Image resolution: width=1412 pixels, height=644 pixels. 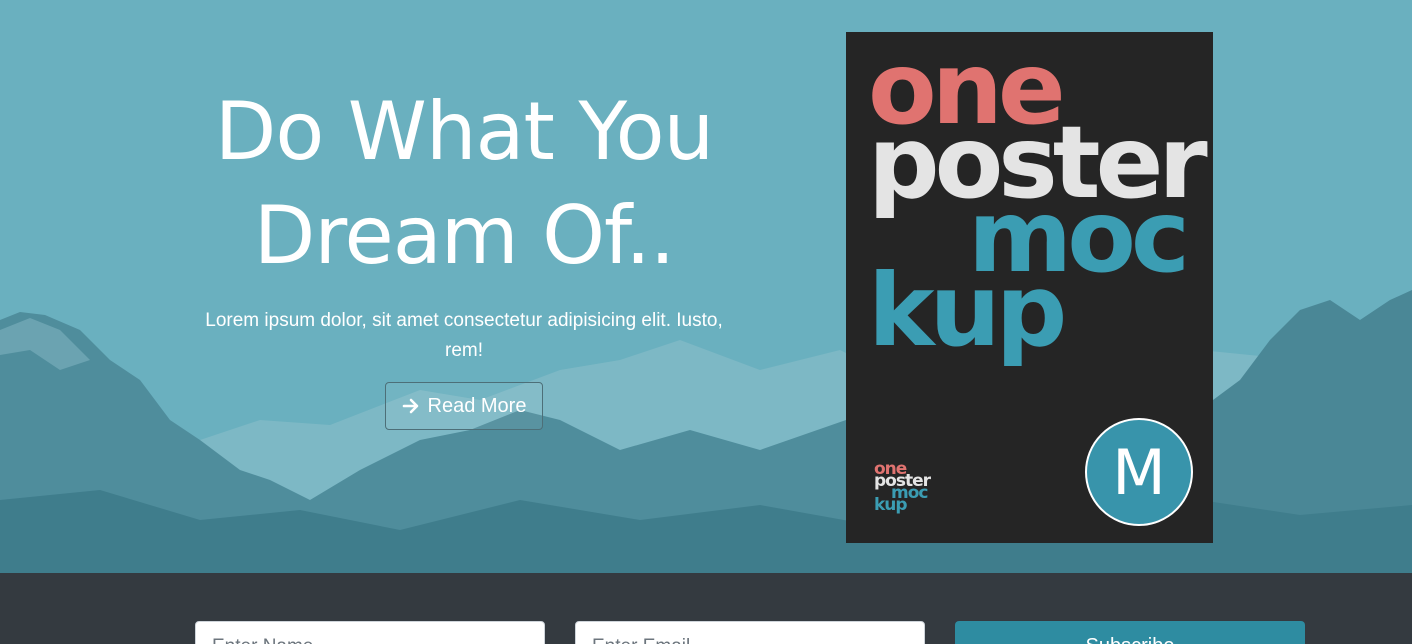 What do you see at coordinates (464, 235) in the screenshot?
I see `headline-line-2: Dream Of..` at bounding box center [464, 235].